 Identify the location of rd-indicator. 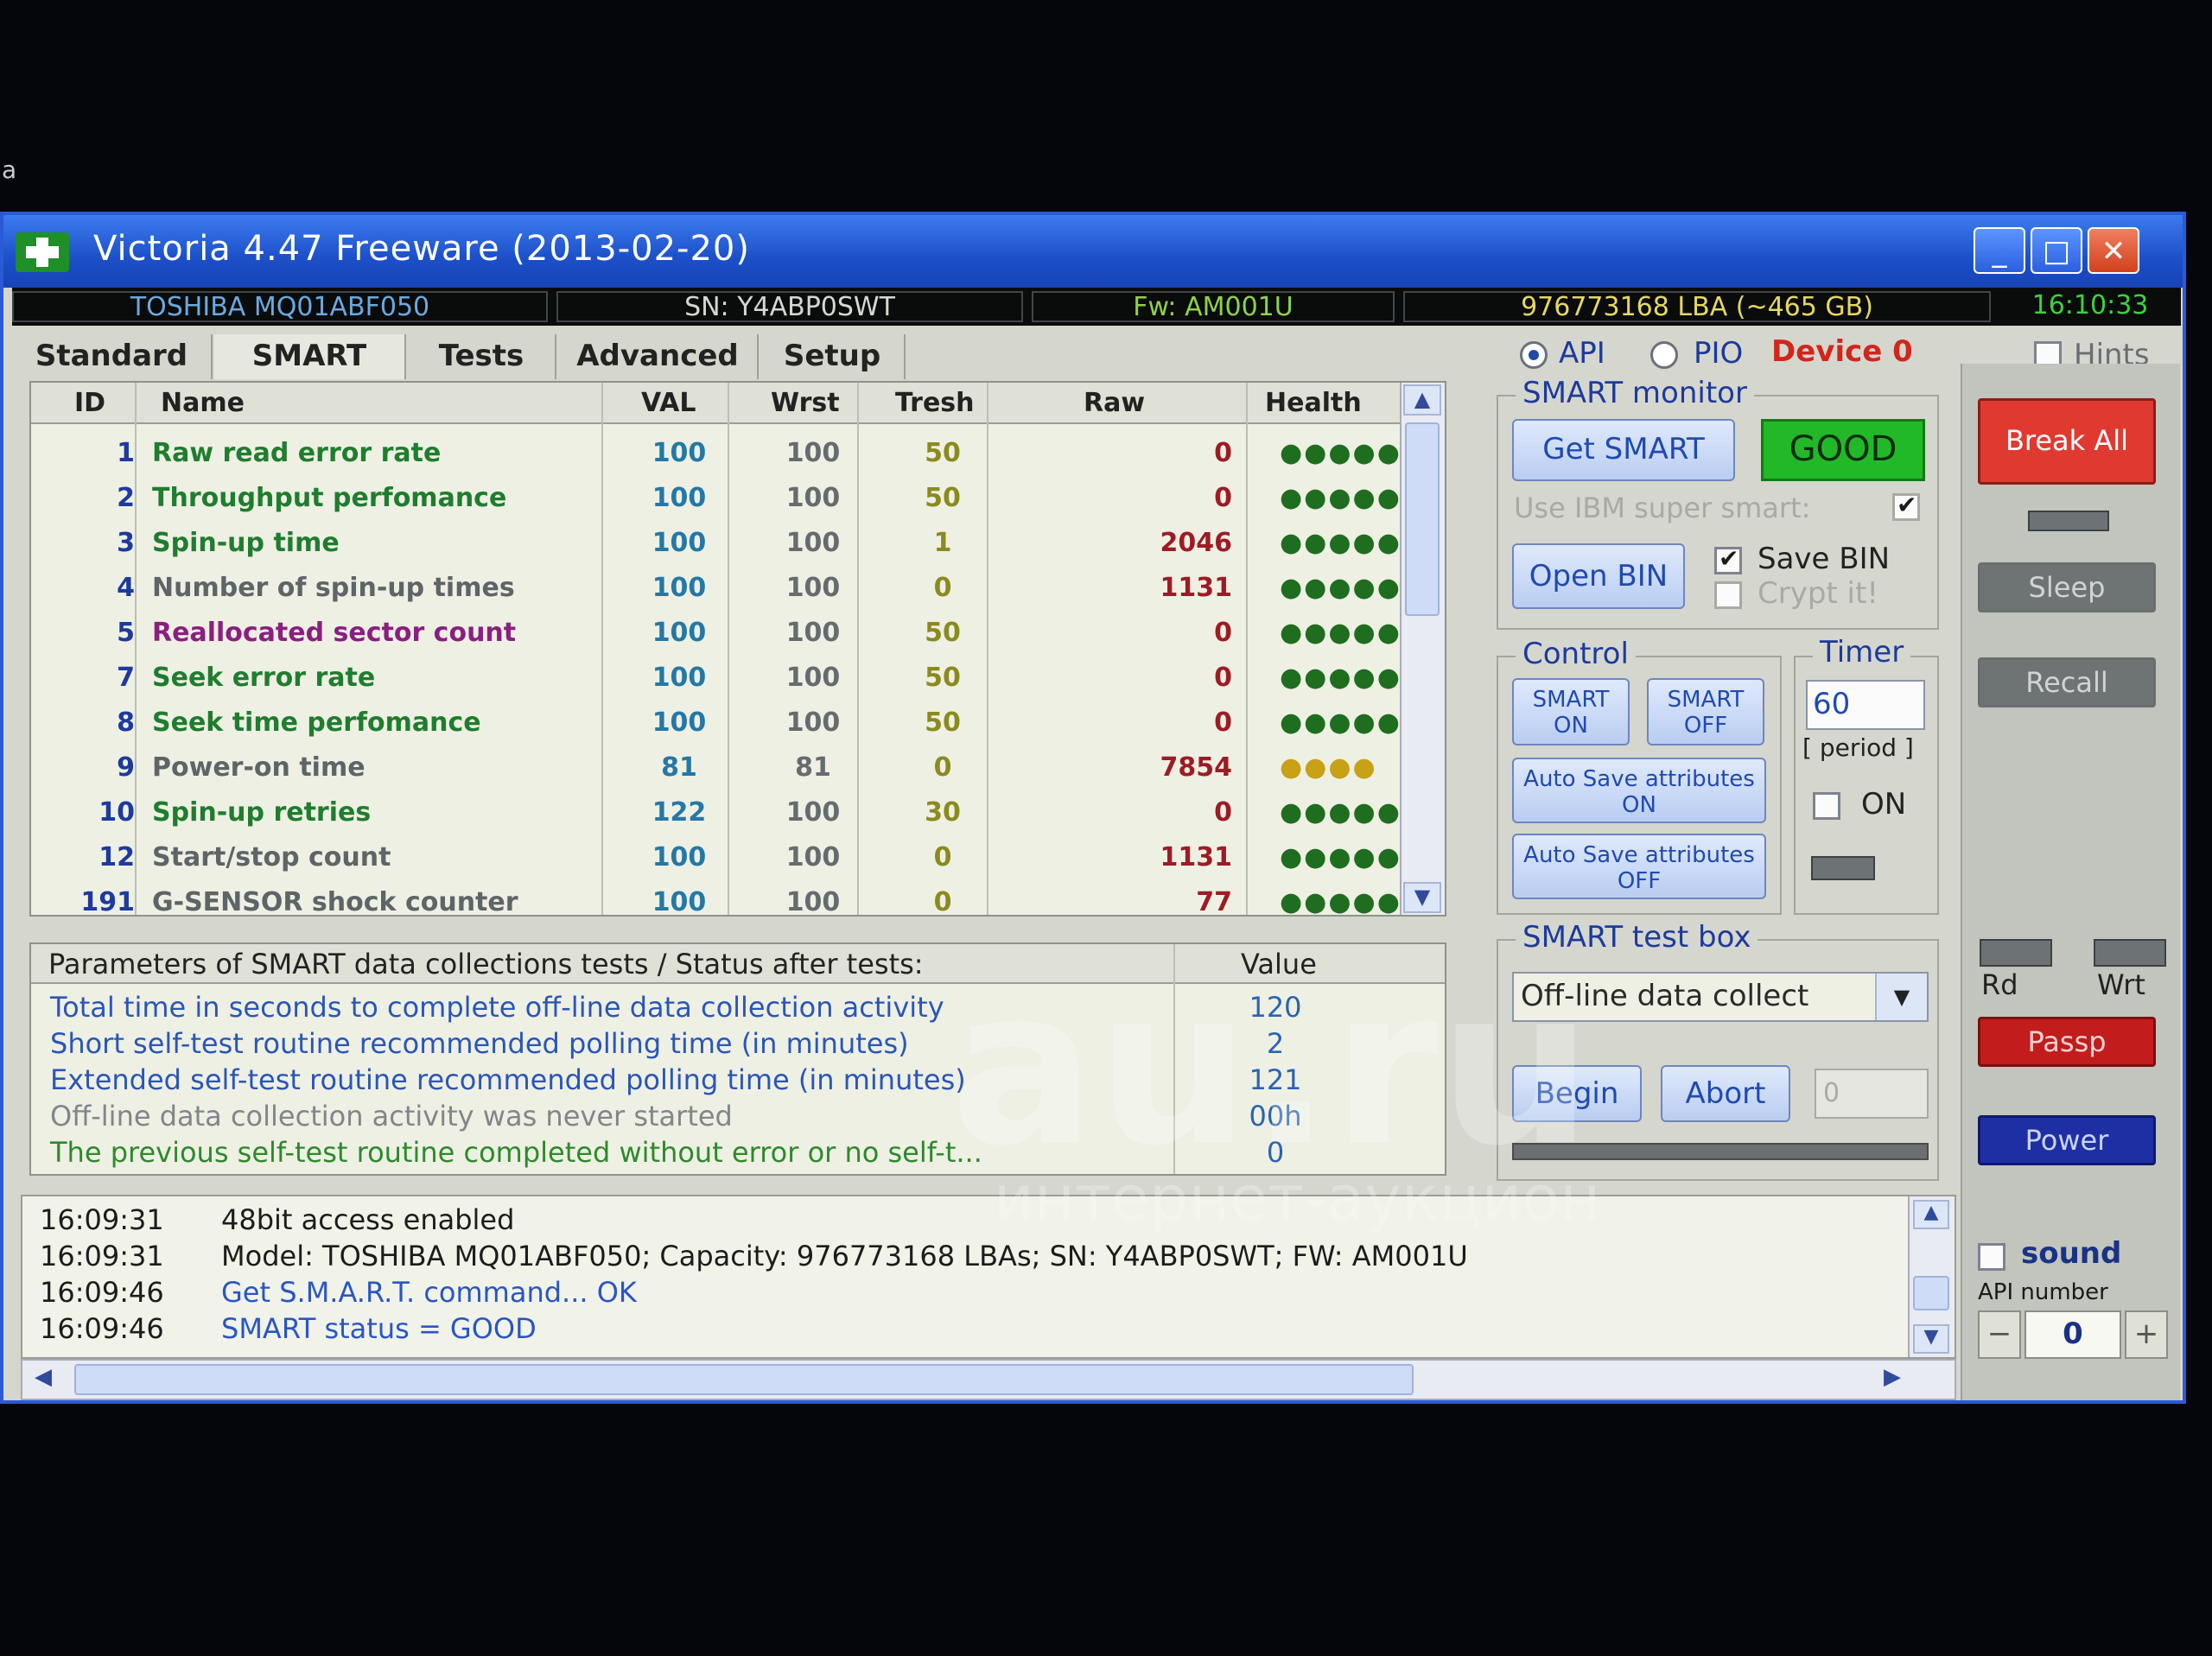
(2016, 953).